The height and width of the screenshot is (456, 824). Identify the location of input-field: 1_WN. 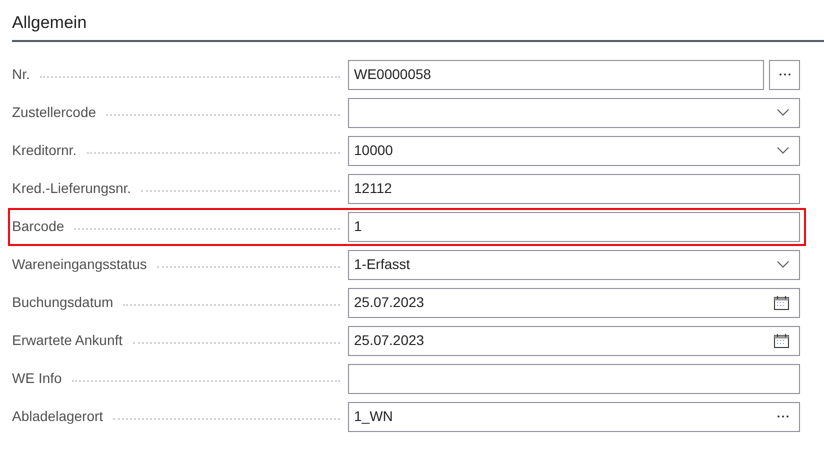
(574, 417).